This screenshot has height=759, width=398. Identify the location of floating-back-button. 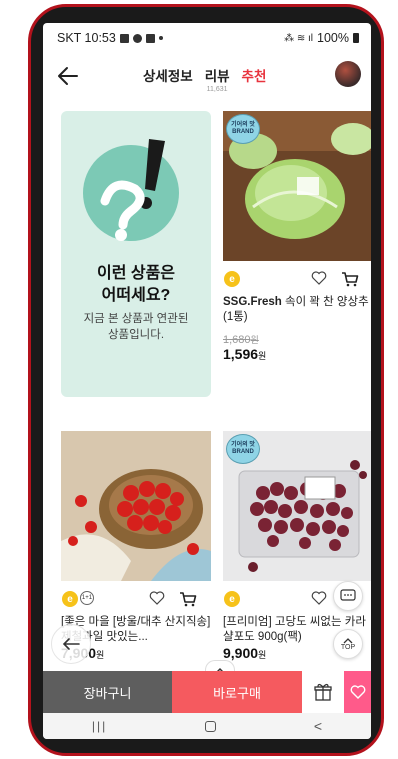
(71, 644).